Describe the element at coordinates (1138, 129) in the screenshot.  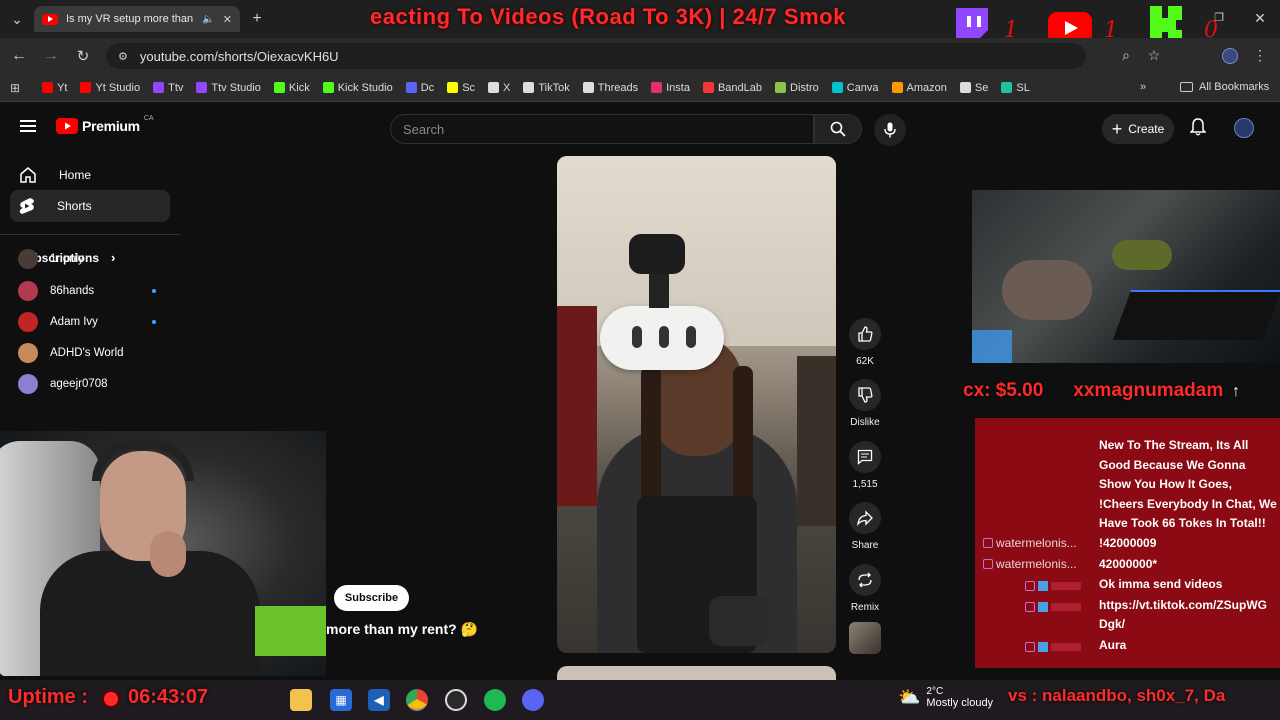
I see `create-button: + Create` at that location.